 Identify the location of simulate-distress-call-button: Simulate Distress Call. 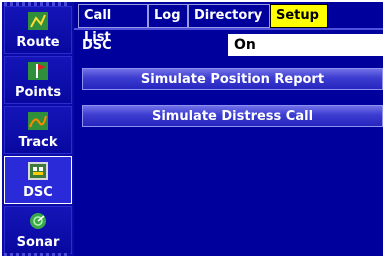
(232, 116).